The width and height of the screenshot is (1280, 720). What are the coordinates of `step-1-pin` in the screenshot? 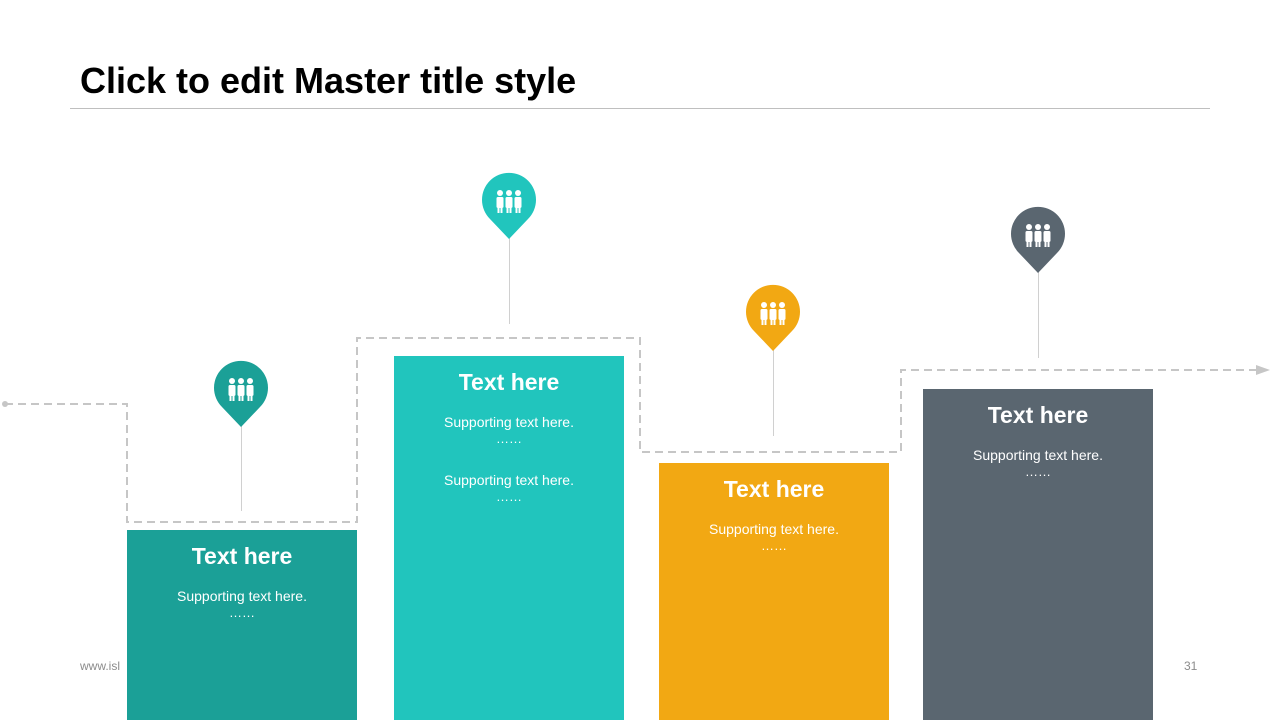 It's located at (241, 393).